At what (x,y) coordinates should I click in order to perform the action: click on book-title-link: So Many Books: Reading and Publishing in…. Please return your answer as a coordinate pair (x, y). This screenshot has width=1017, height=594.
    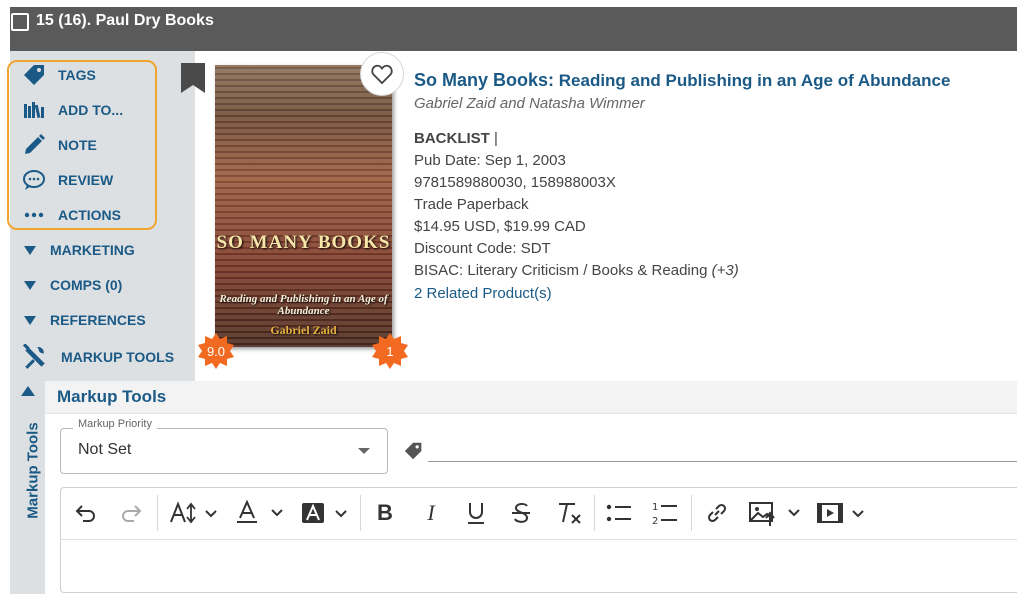
    Looking at the image, I should click on (682, 80).